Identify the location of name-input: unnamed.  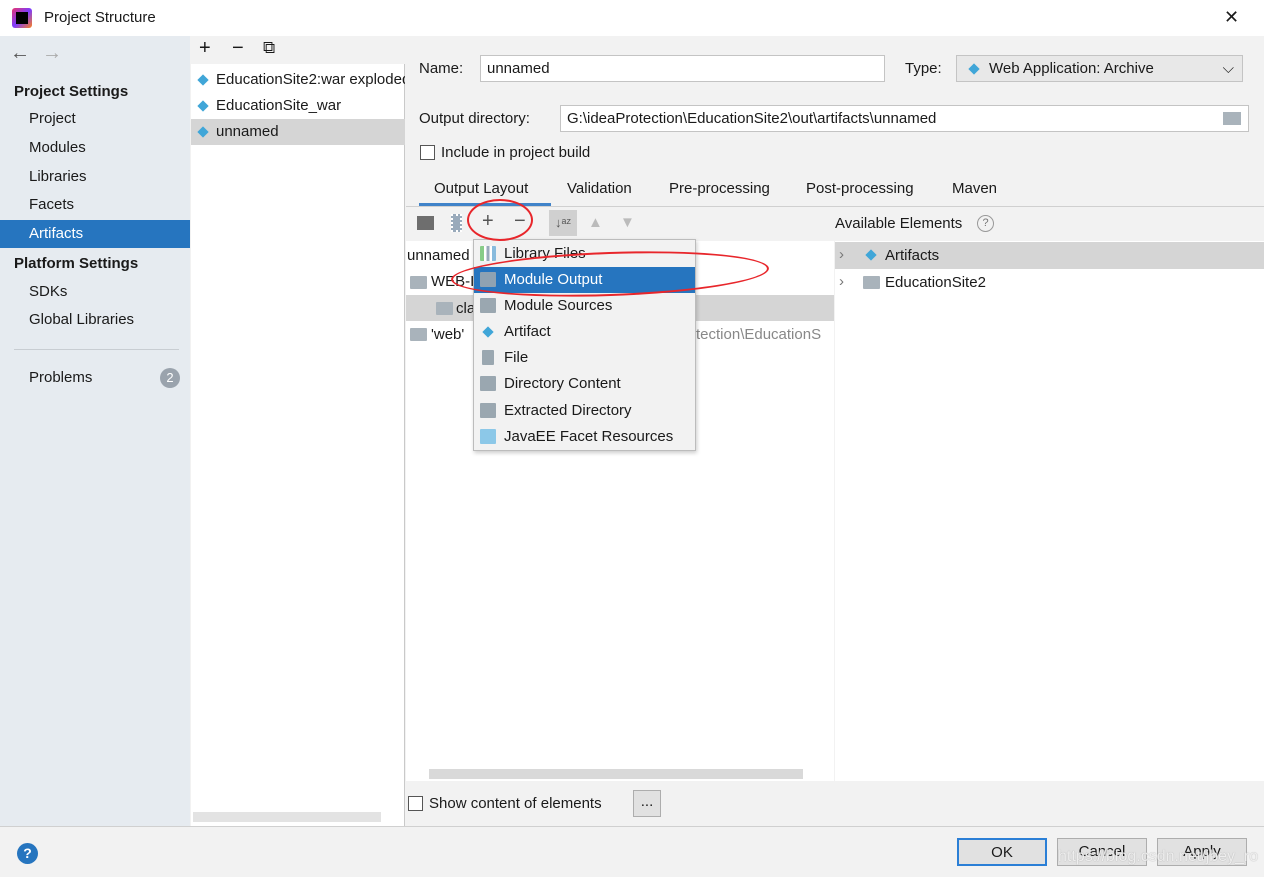
(682, 68).